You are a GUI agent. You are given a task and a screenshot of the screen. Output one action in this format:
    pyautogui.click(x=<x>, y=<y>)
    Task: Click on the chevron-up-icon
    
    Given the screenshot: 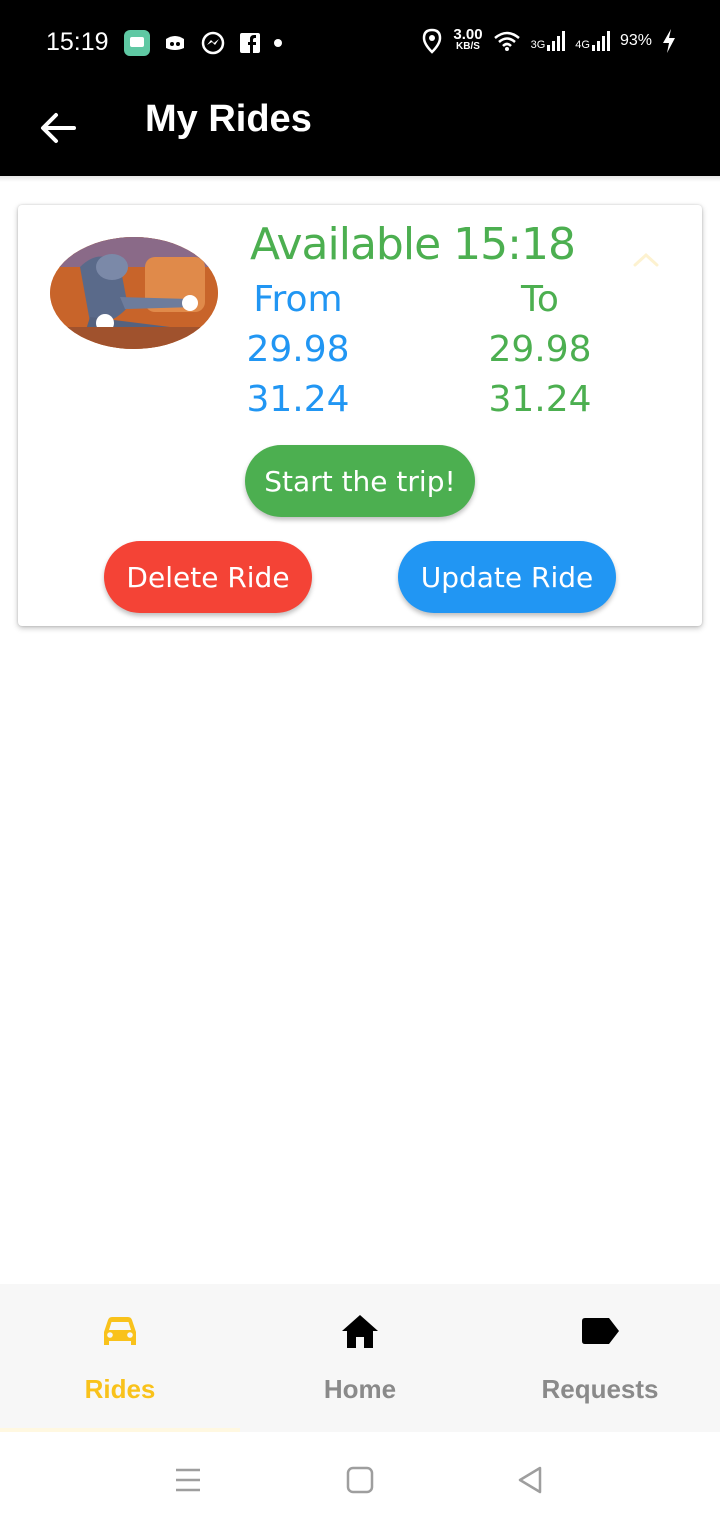 What is the action you would take?
    pyautogui.click(x=646, y=259)
    